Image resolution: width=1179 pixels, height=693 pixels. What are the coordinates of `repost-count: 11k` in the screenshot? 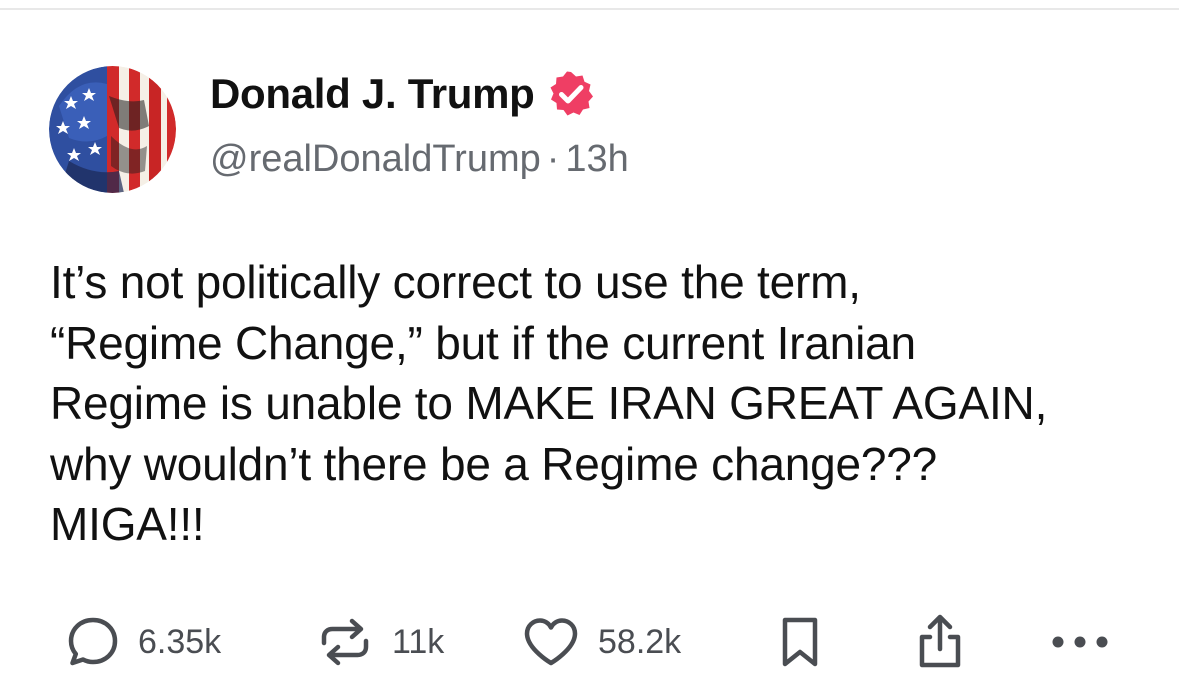 It's located at (418, 641).